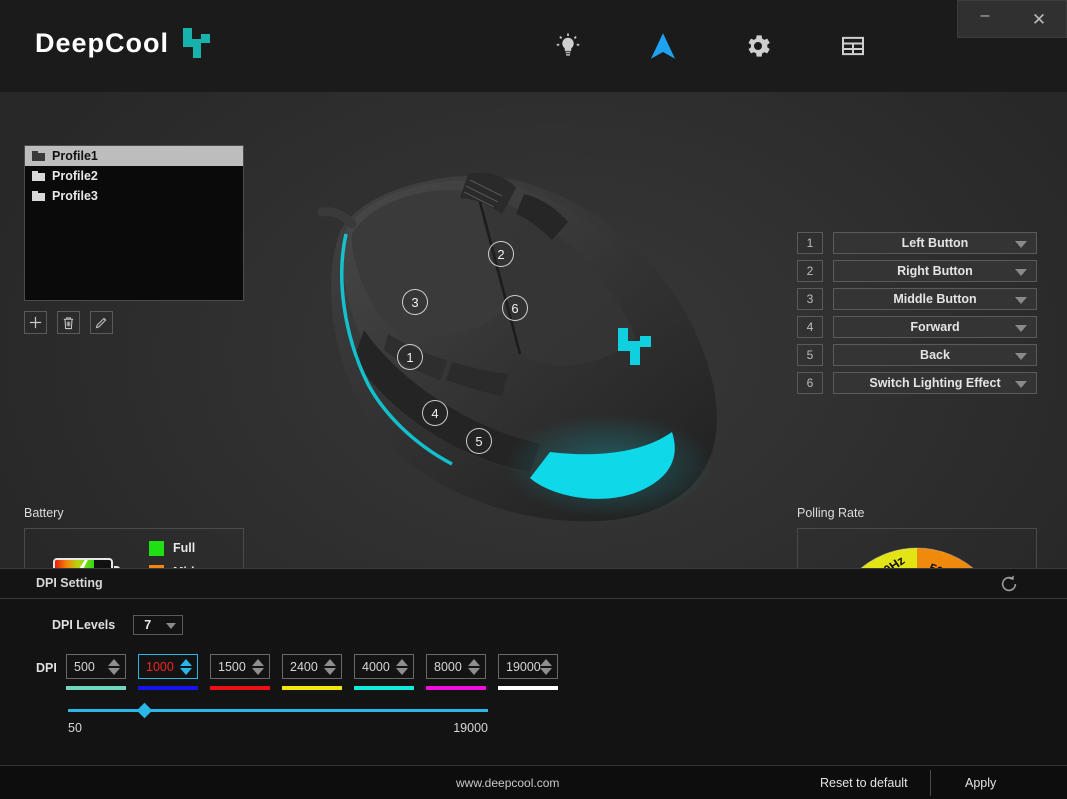  What do you see at coordinates (232, 666) in the screenshot?
I see `dpi-stage-value: 1500` at bounding box center [232, 666].